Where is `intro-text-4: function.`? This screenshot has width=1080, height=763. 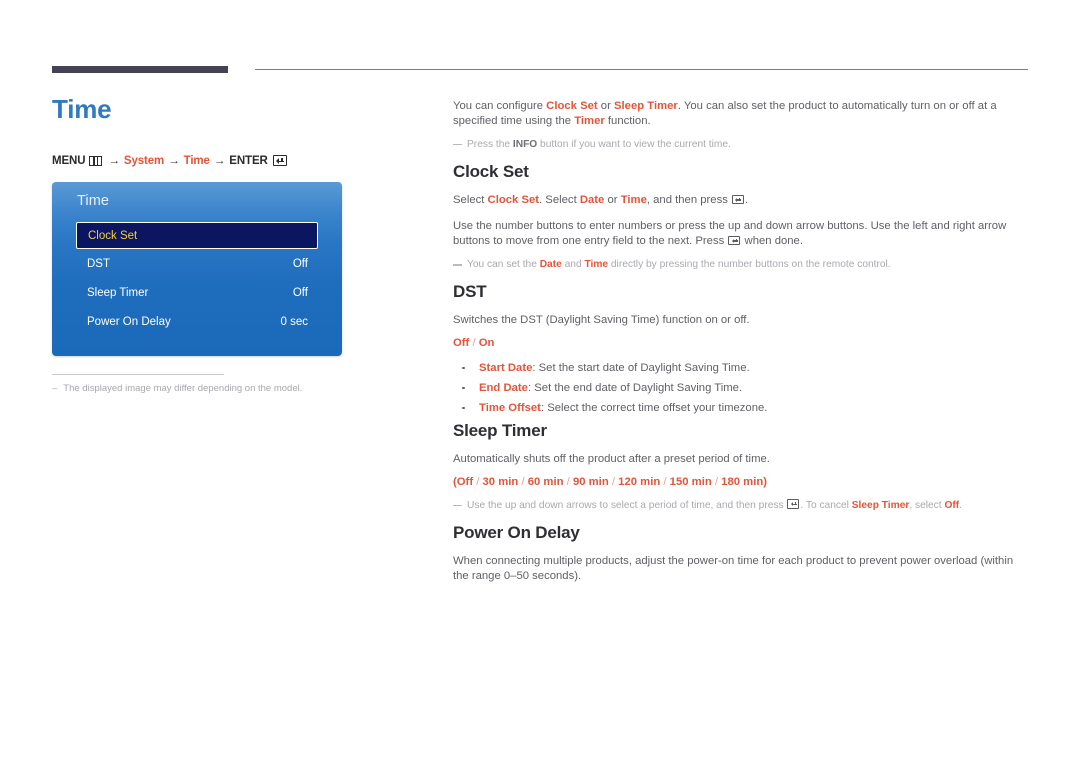
intro-text-4: function. is located at coordinates (627, 121).